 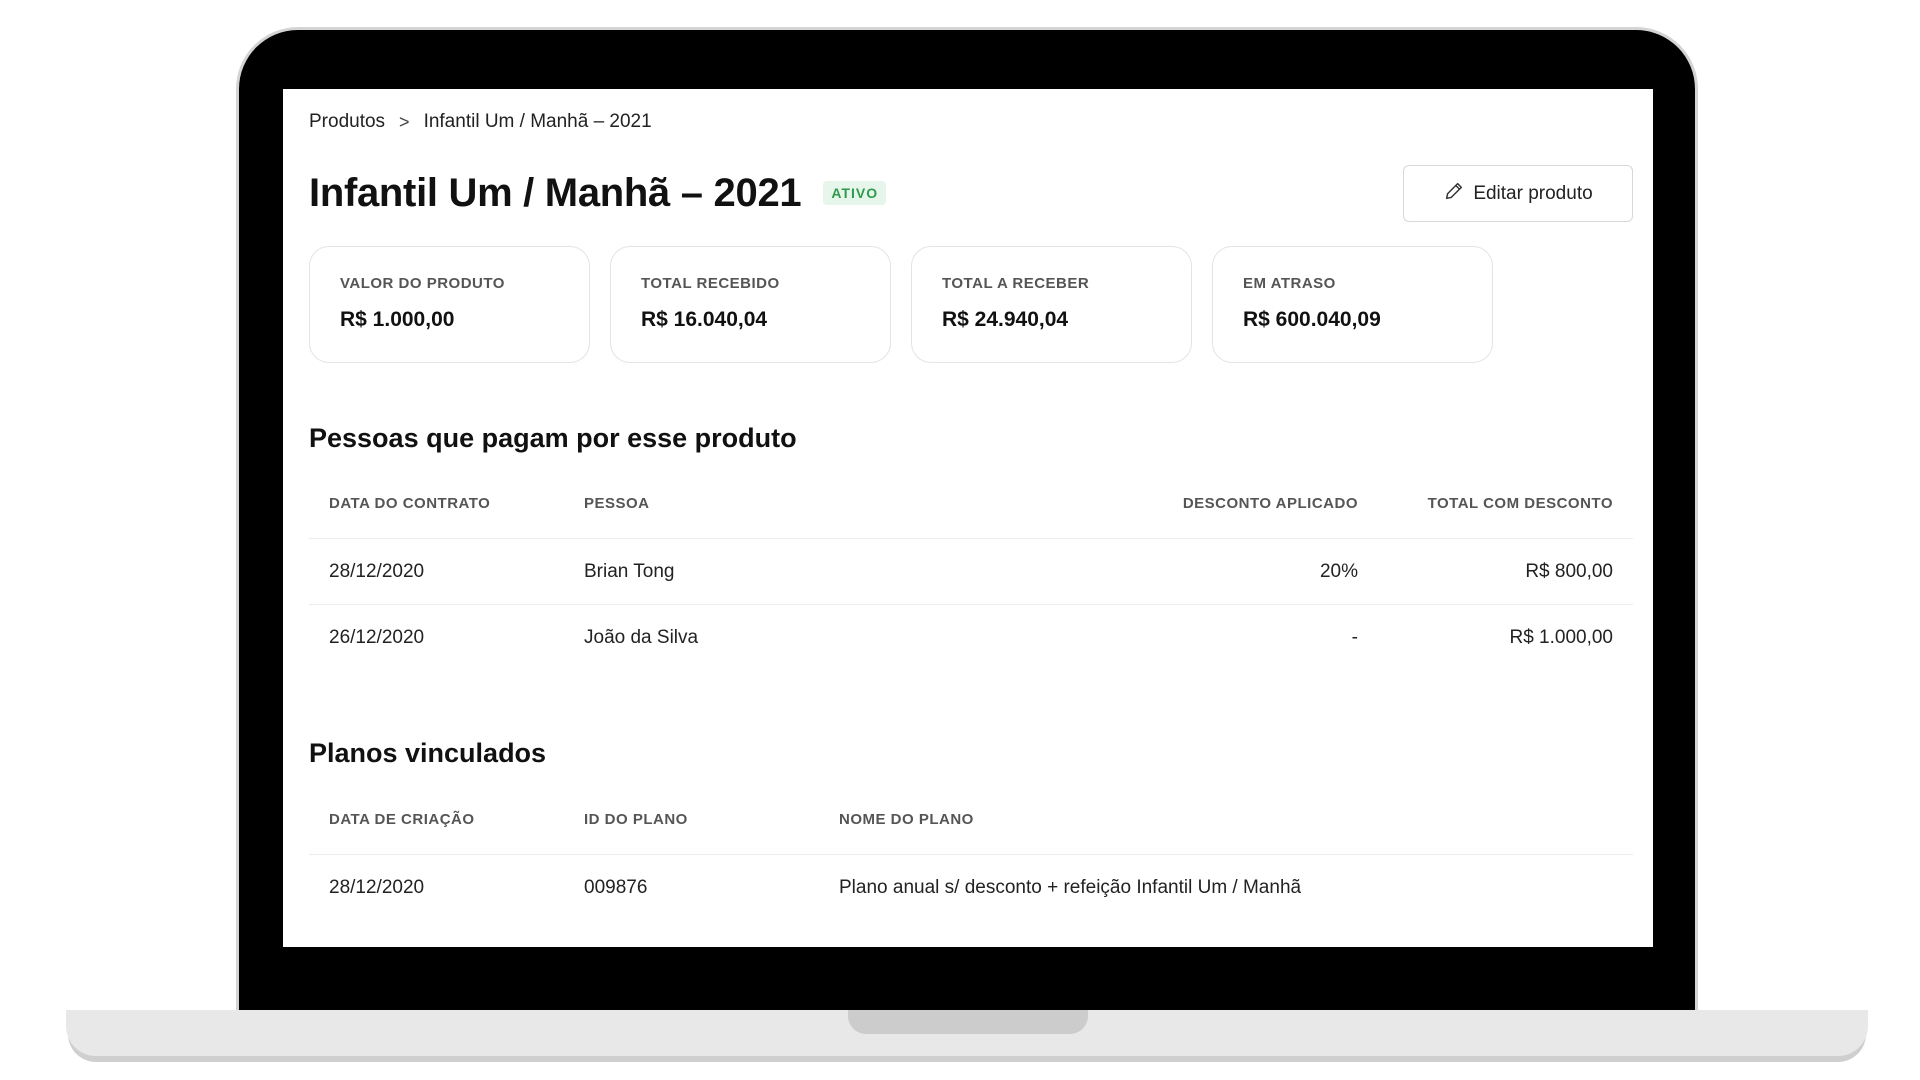 What do you see at coordinates (553, 438) in the screenshot?
I see `payers-section-title: Pessoas que pagam por esse produto` at bounding box center [553, 438].